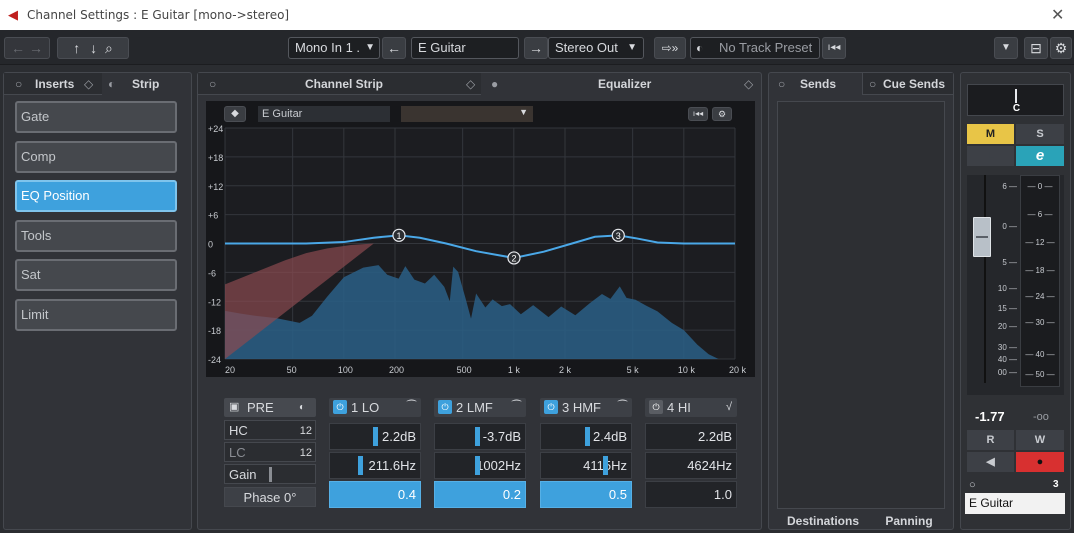  Describe the element at coordinates (691, 407) in the screenshot. I see `band-4-header: ⏻ 4 HI √` at that location.